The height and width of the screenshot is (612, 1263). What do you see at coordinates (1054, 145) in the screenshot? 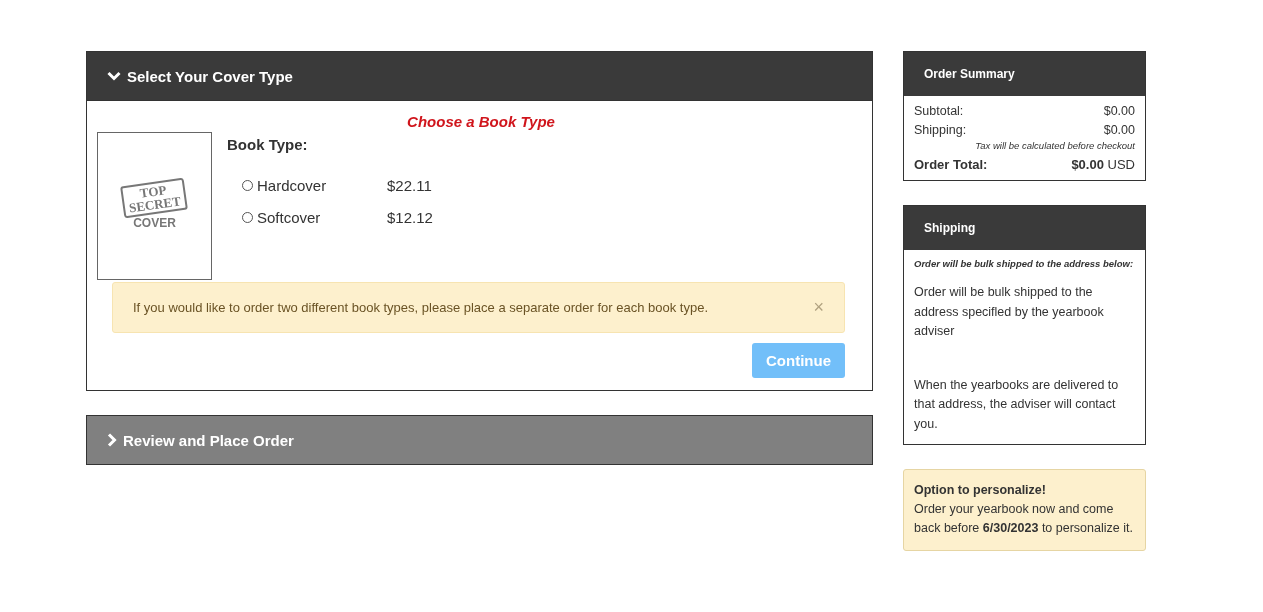
I see `tax-note: Tax will be calculated before checkout` at bounding box center [1054, 145].